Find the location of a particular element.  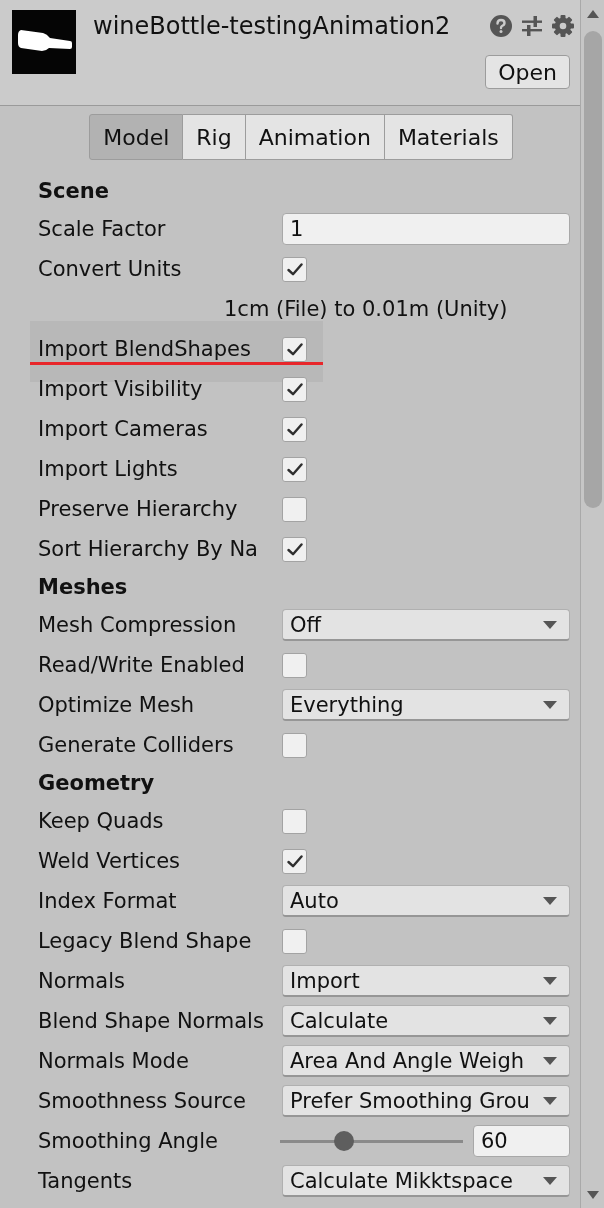

field-label: Keep Quads is located at coordinates (101, 821).